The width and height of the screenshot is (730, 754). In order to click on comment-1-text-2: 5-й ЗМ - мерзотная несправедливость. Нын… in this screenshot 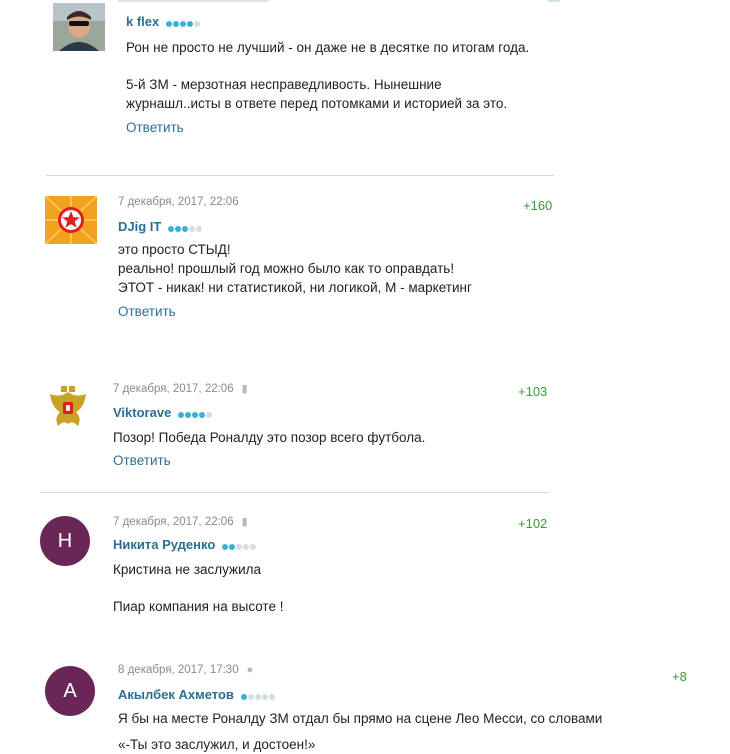, I will do `click(284, 84)`.